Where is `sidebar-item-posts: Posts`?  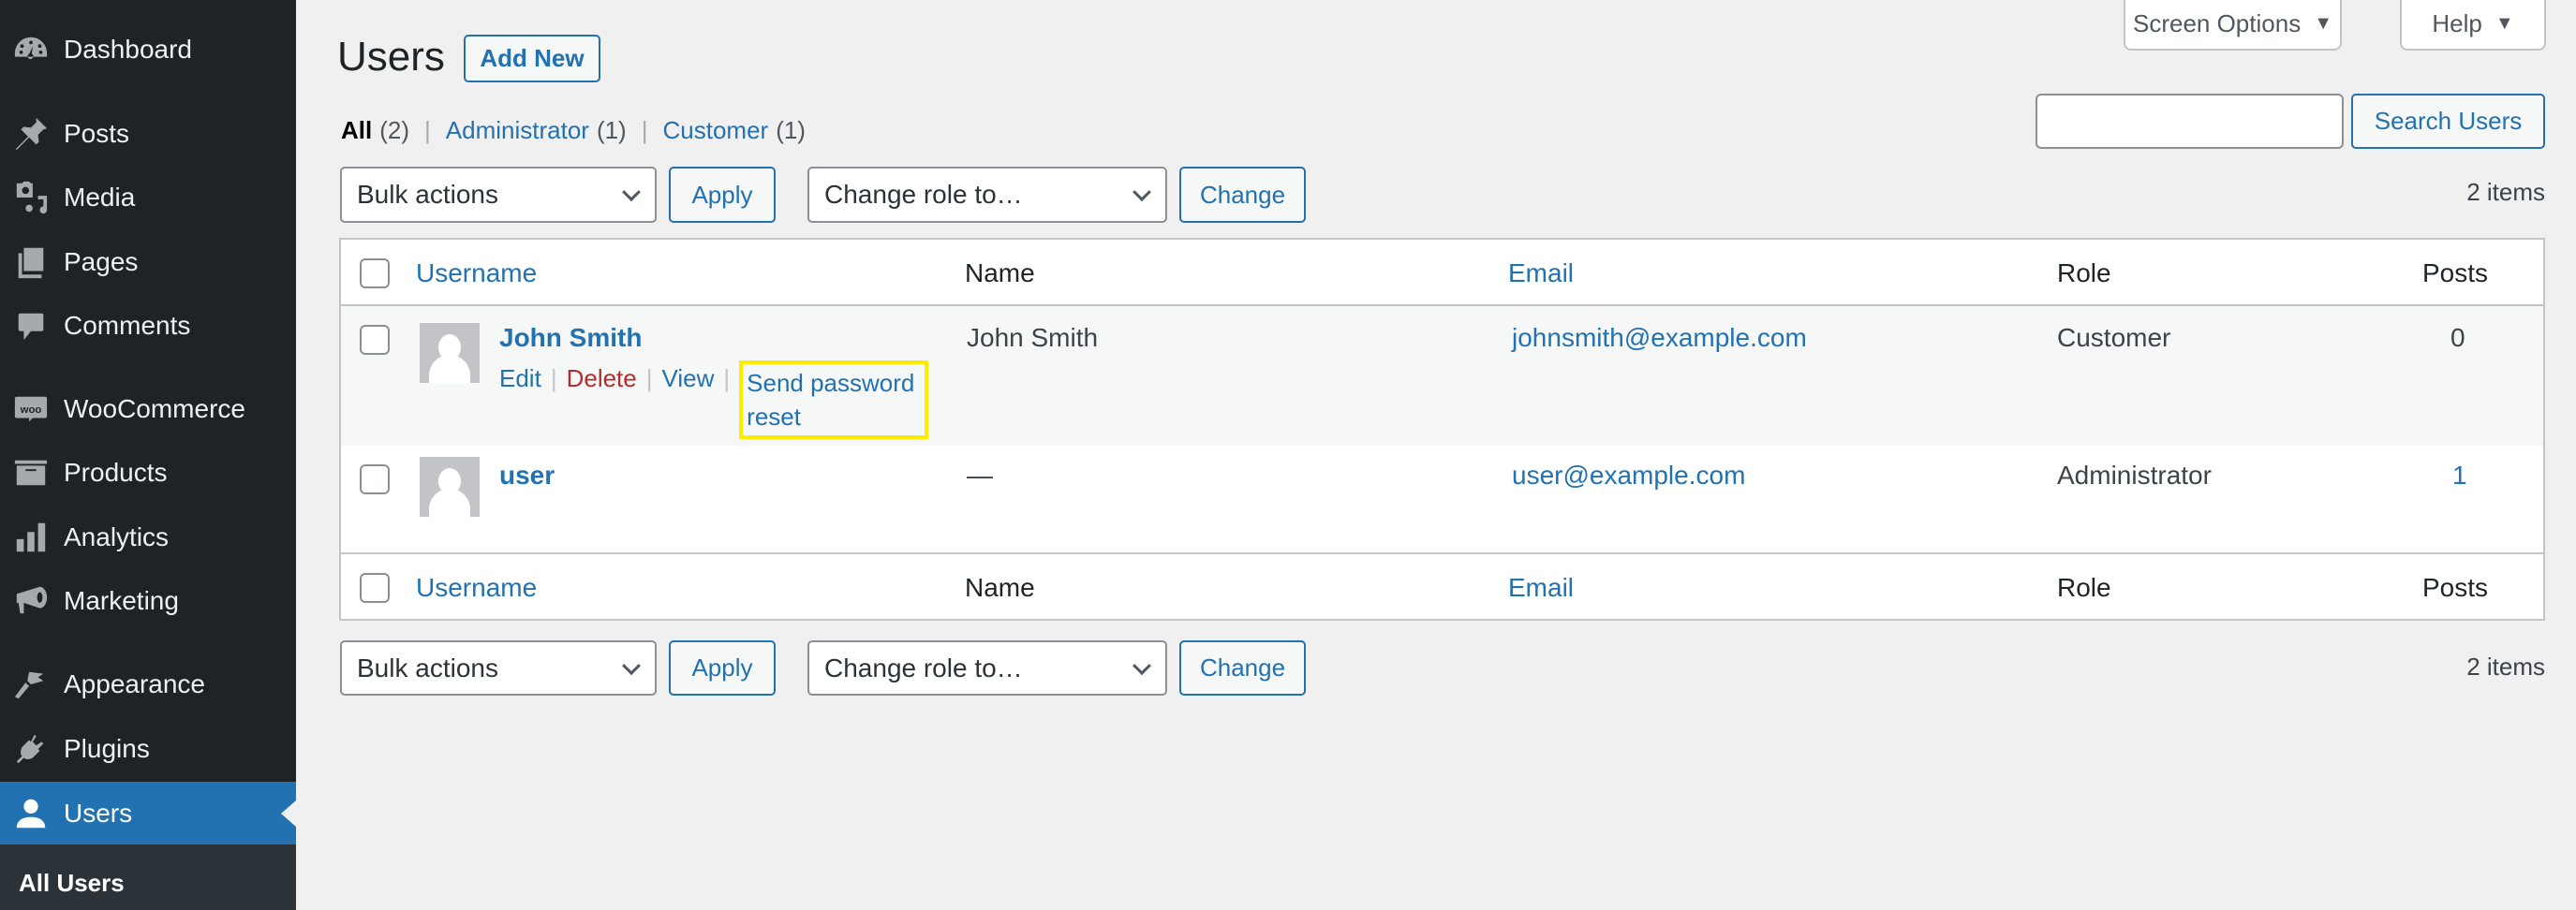
sidebar-item-posts: Posts is located at coordinates (148, 134).